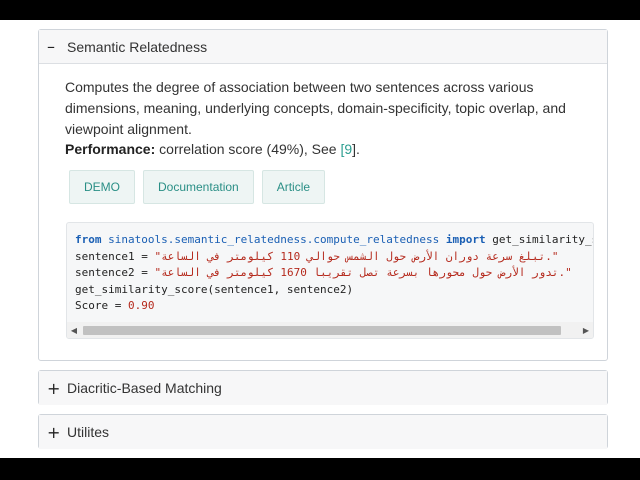 This screenshot has width=640, height=480. I want to click on reference-number: 9, so click(348, 149).